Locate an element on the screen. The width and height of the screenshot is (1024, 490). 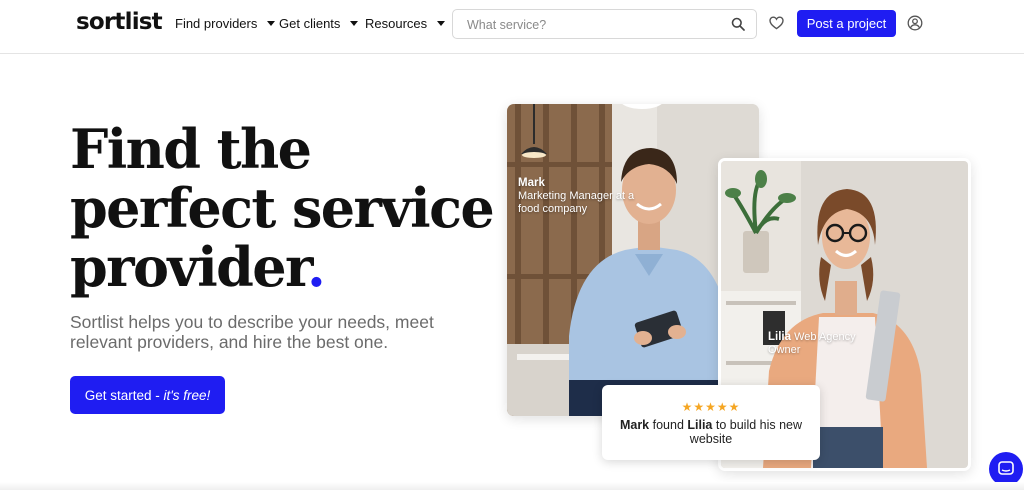
chat-widget-button is located at coordinates (1006, 469).